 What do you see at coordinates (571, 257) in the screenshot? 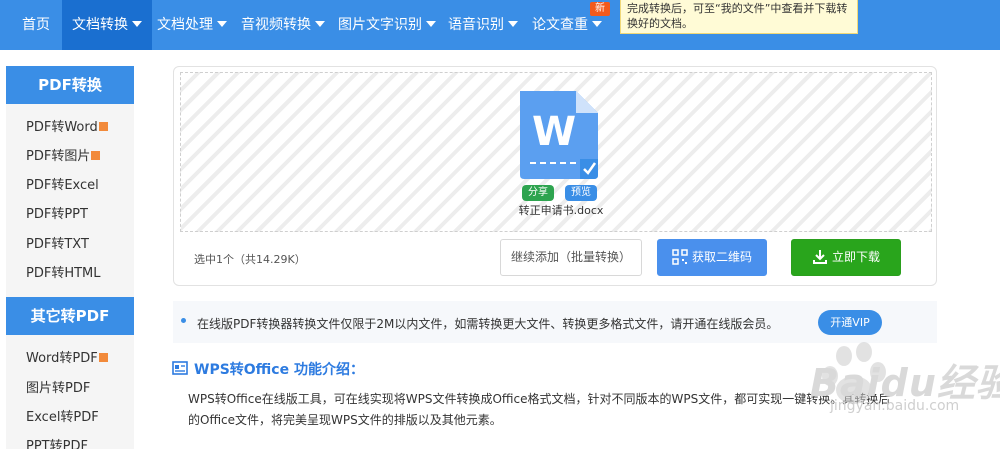
I see `add-more-button: 继续添加（批量转换）` at bounding box center [571, 257].